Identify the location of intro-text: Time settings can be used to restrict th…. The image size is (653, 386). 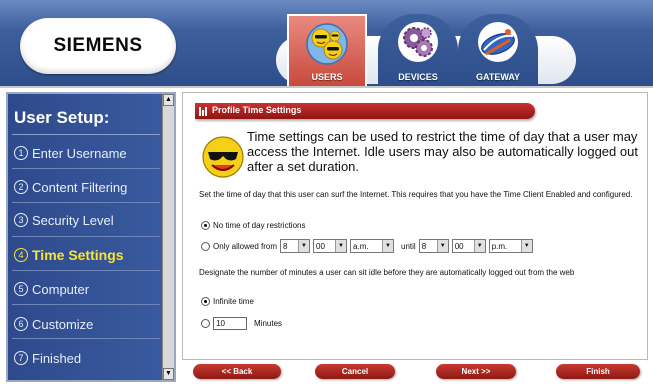
(442, 151).